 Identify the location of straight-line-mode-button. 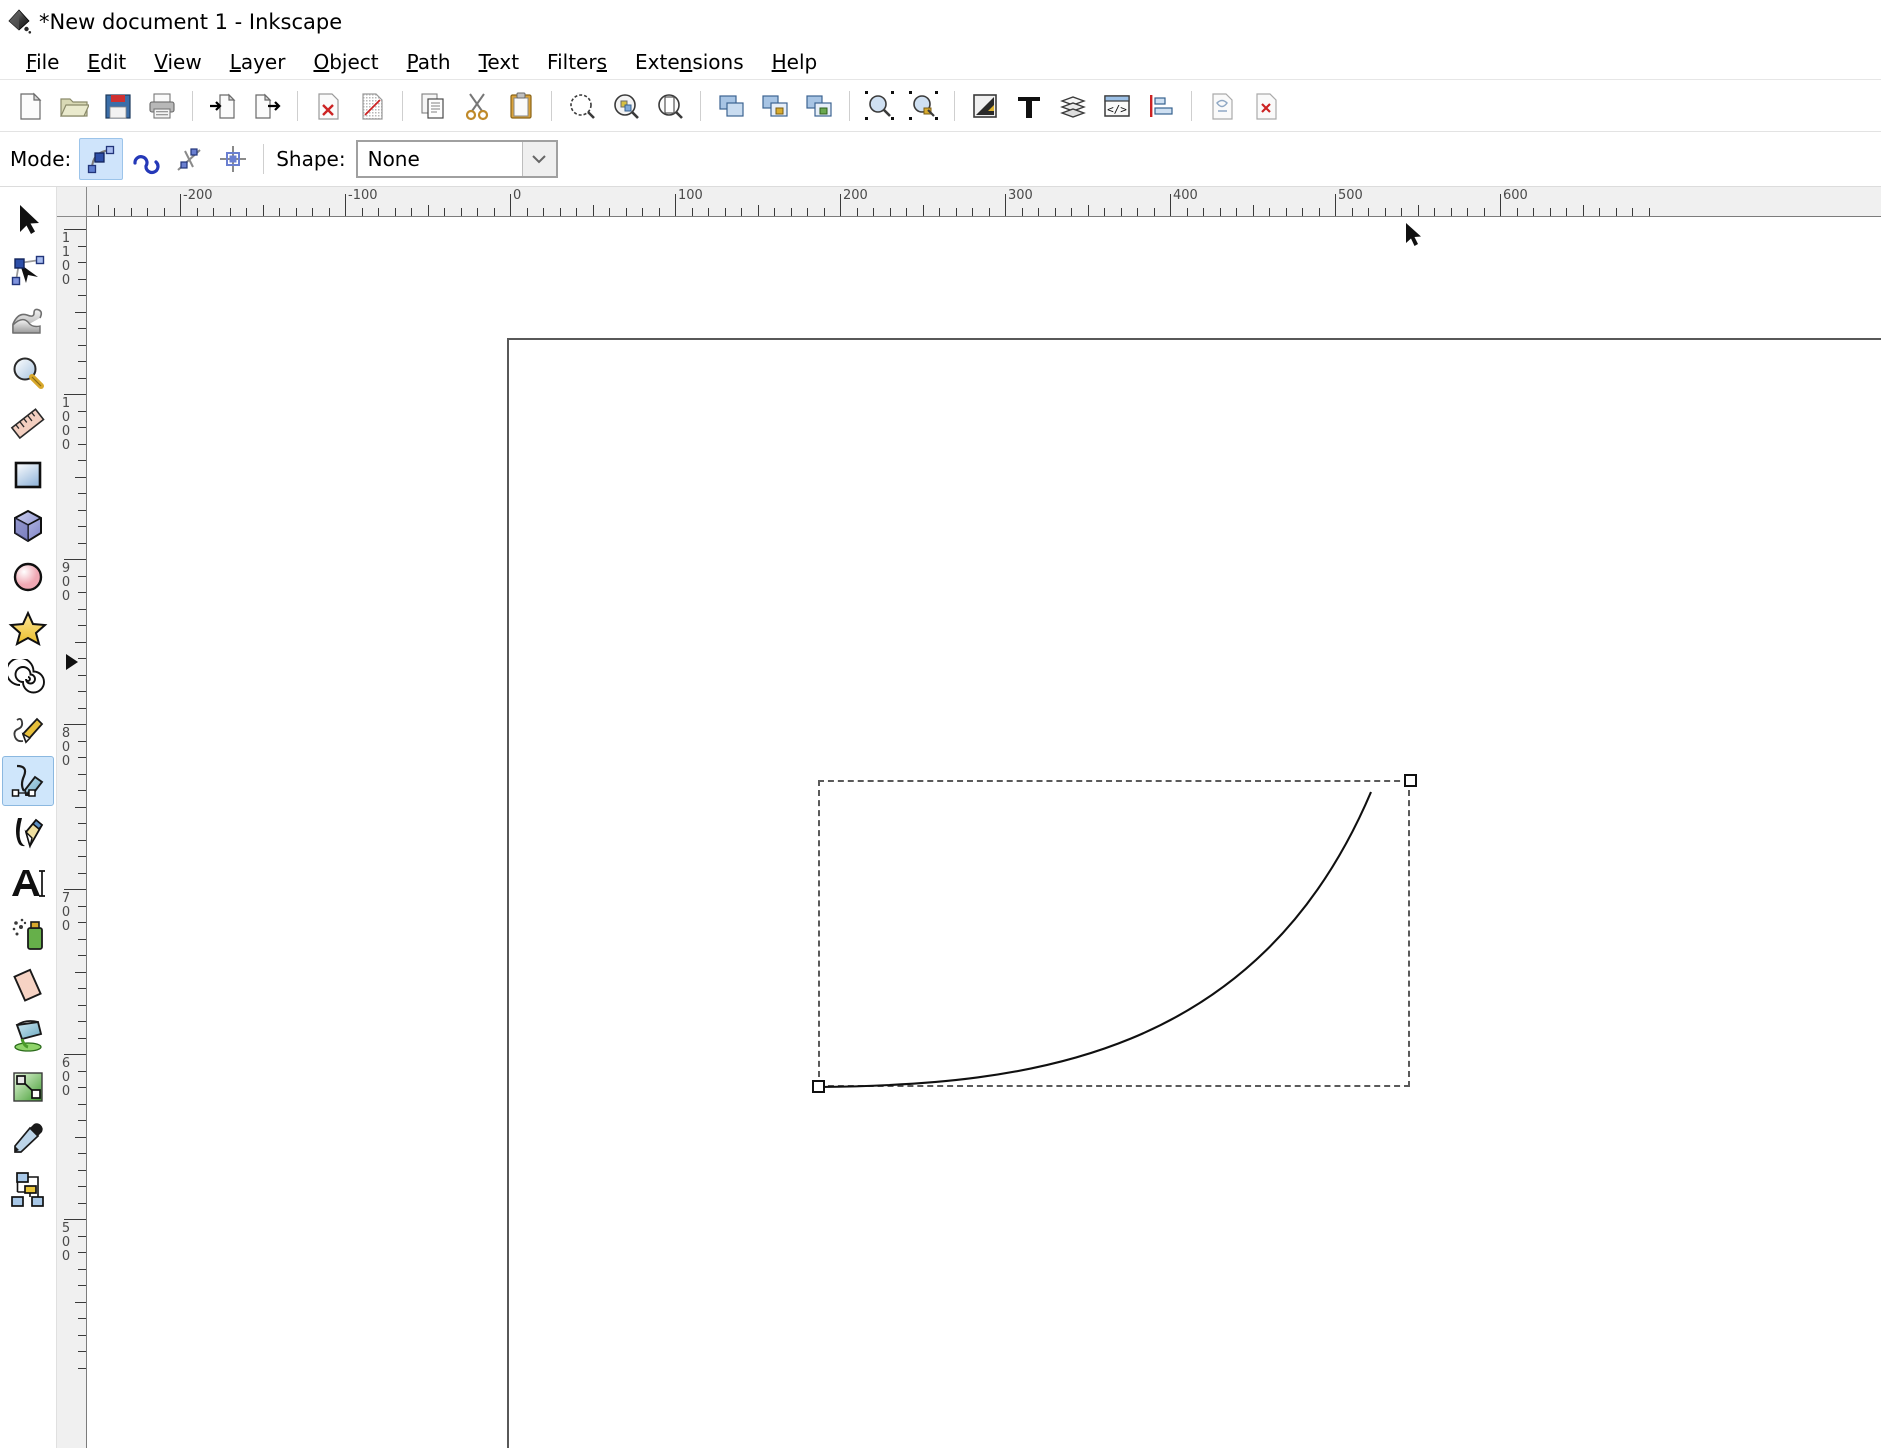
(189, 159).